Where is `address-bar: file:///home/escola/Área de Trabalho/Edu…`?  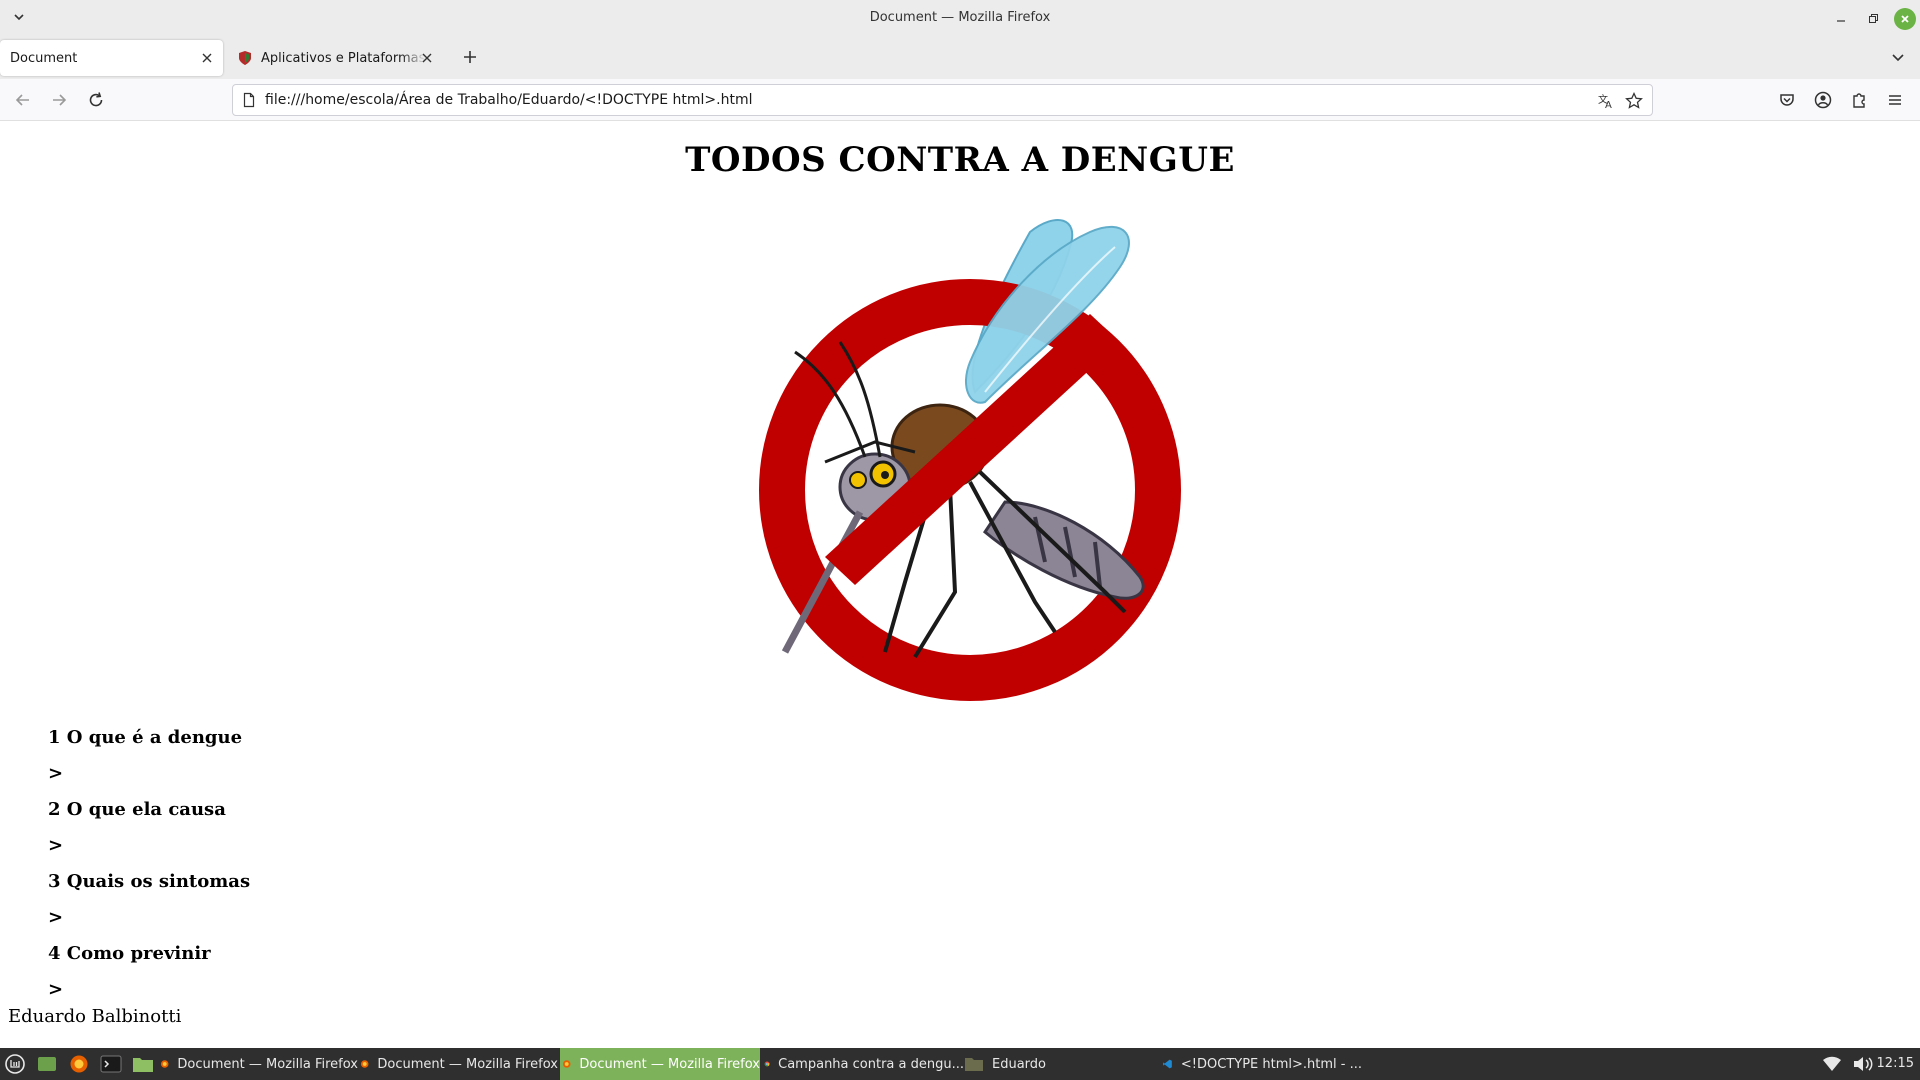 address-bar: file:///home/escola/Área de Trabalho/Edu… is located at coordinates (942, 100).